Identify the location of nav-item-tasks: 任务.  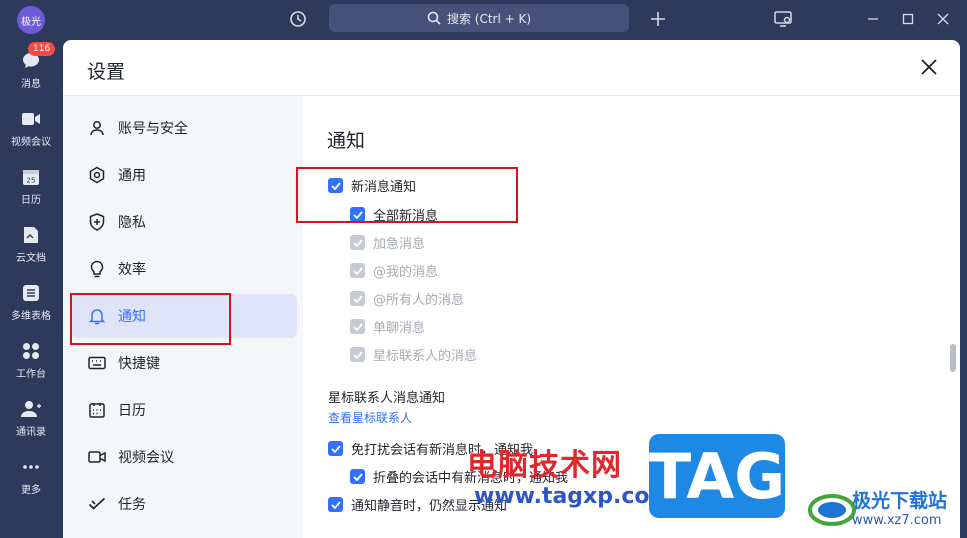
(183, 504).